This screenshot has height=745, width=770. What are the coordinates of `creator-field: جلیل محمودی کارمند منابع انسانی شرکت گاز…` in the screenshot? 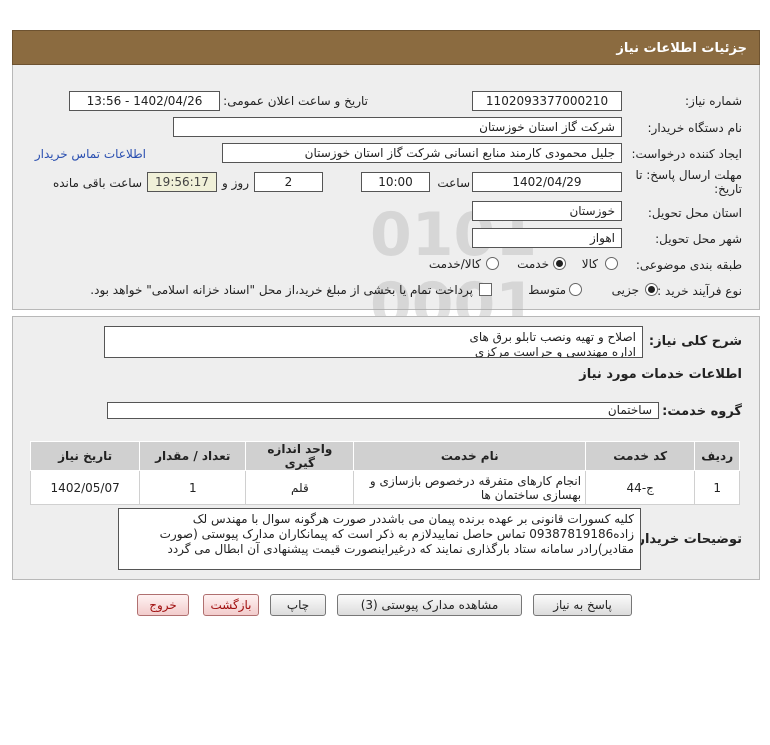 It's located at (422, 153).